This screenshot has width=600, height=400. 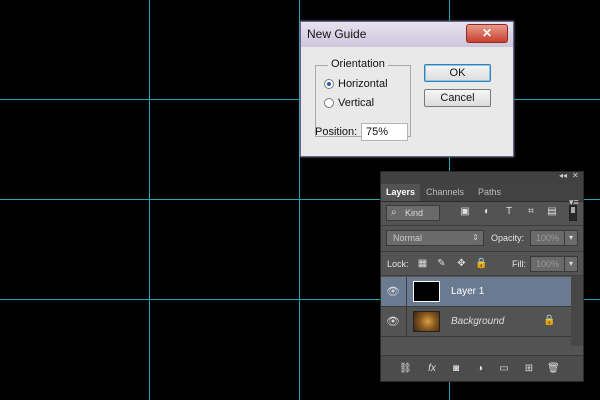 I want to click on delete-layer-icon: 🗑, so click(x=553, y=369).